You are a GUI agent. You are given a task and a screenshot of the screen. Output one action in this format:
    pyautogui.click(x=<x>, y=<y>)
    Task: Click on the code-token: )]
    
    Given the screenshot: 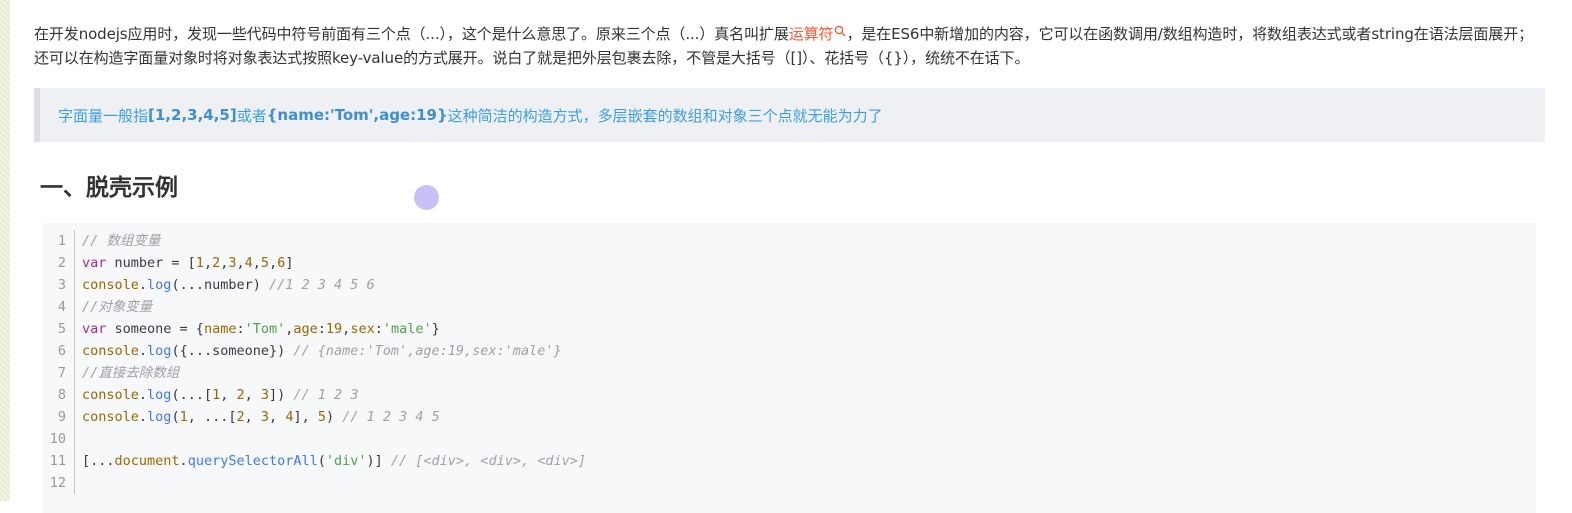 What is the action you would take?
    pyautogui.click(x=378, y=461)
    